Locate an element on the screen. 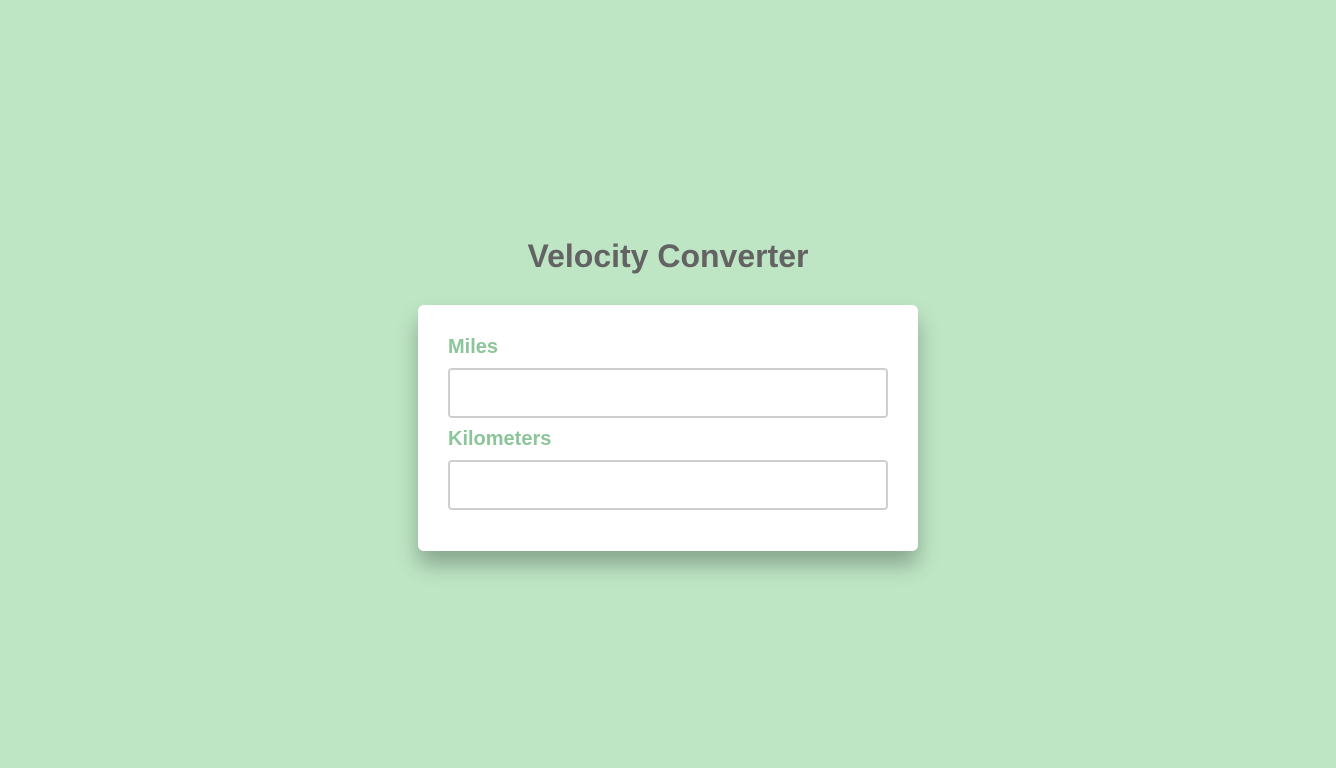 This screenshot has height=768, width=1336. converter-card: Miles Kilometers is located at coordinates (668, 428).